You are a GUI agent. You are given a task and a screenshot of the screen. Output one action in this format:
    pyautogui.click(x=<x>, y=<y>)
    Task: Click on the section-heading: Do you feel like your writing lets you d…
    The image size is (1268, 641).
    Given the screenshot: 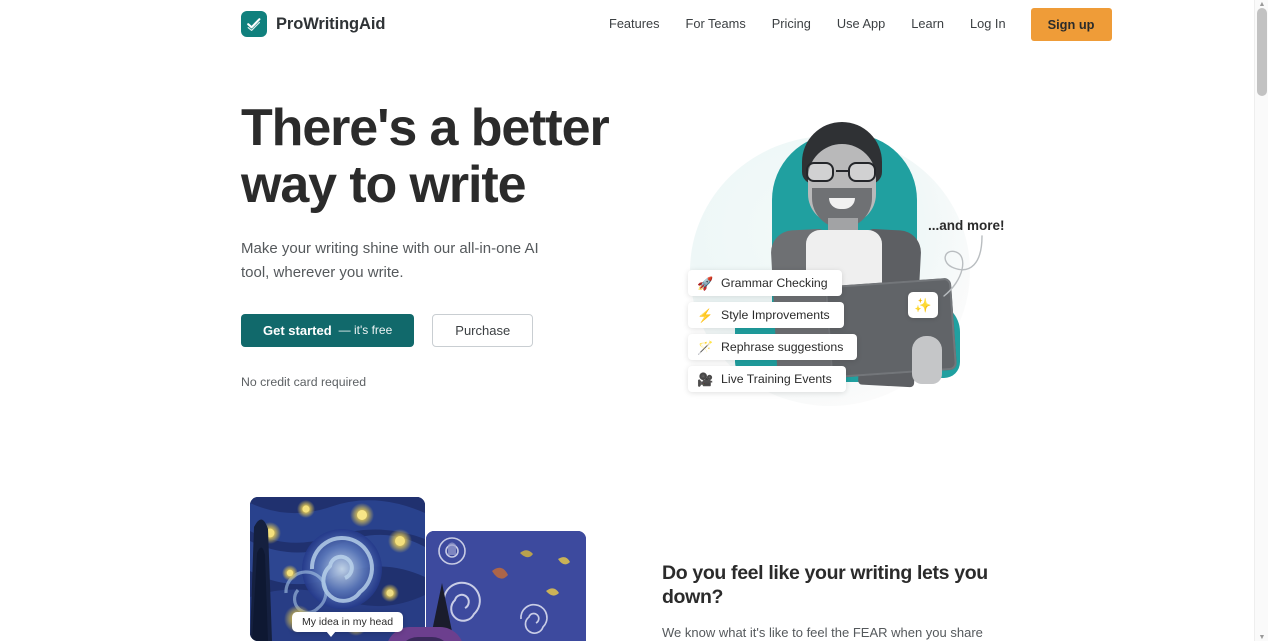 What is the action you would take?
    pyautogui.click(x=825, y=585)
    